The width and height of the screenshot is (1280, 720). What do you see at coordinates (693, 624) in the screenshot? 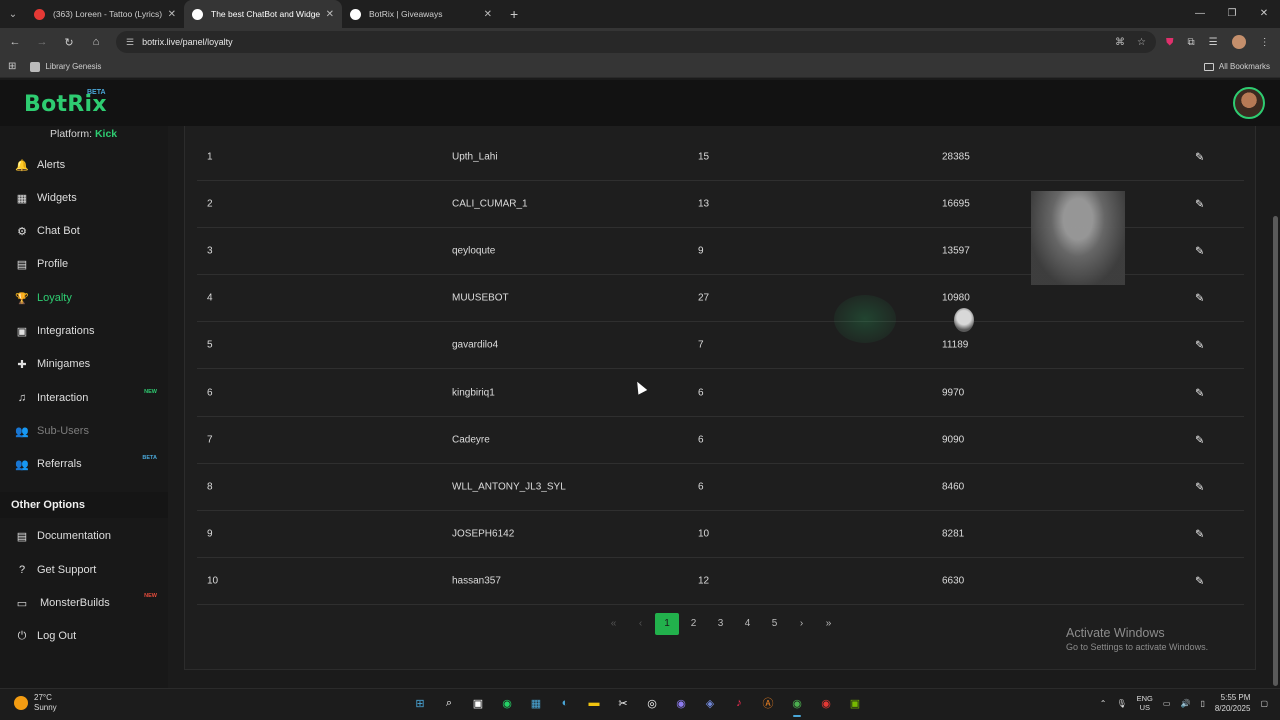
I see `page-2-button: 2` at bounding box center [693, 624].